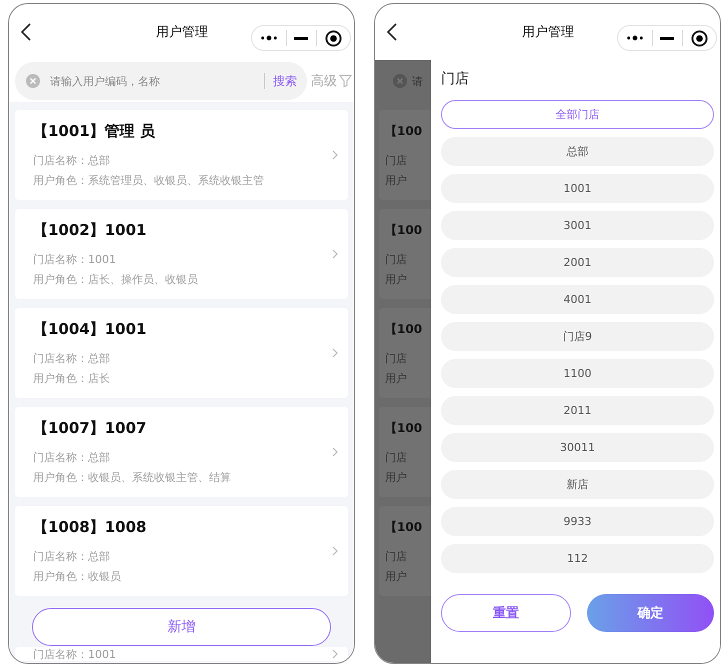 This screenshot has height=667, width=728. Describe the element at coordinates (577, 262) in the screenshot. I see `store-option: 2001` at that location.